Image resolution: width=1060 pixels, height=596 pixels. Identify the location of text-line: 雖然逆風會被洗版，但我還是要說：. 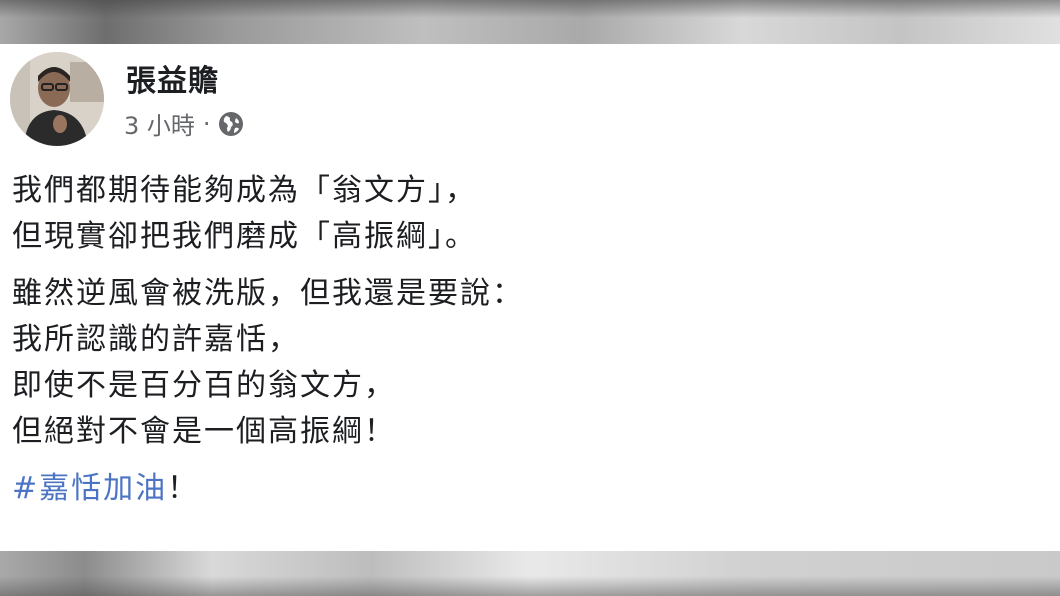
(268, 293).